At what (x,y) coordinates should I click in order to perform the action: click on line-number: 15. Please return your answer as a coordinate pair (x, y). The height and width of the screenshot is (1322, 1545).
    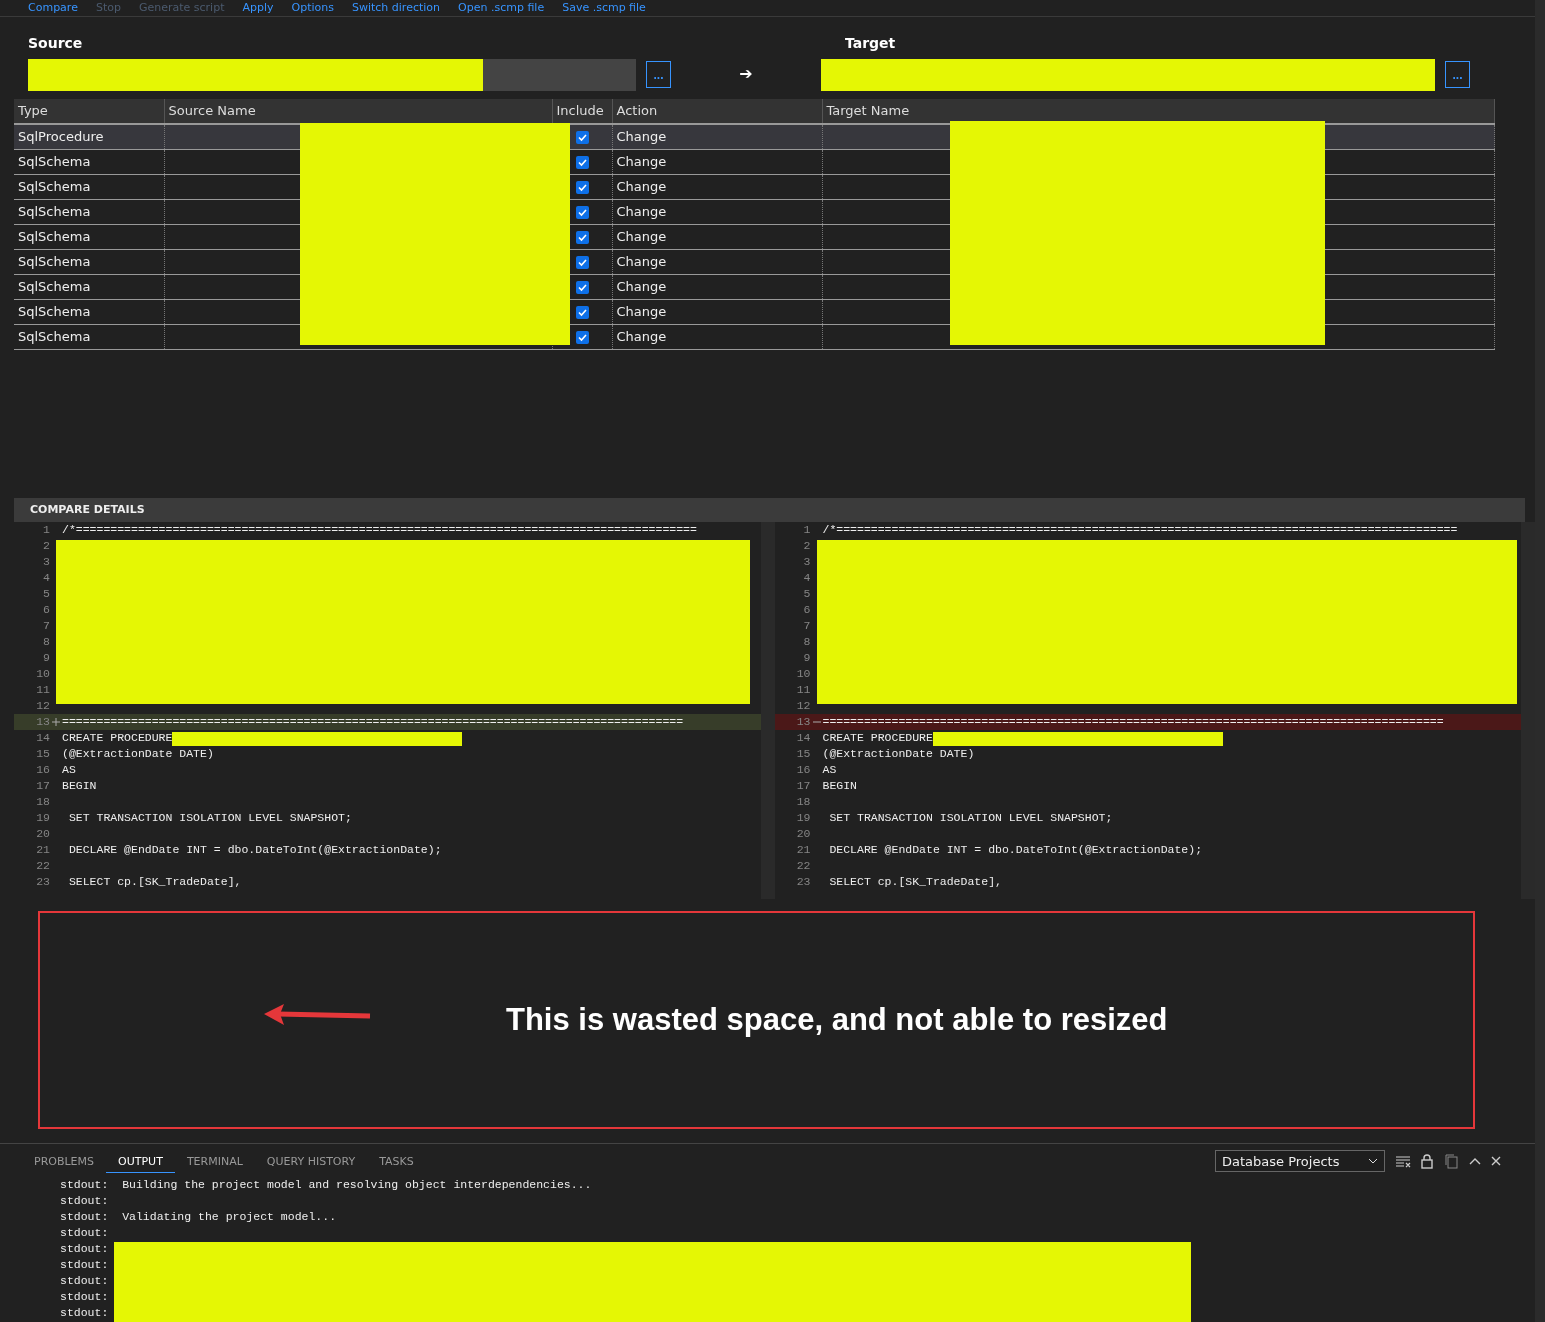
    Looking at the image, I should click on (803, 754).